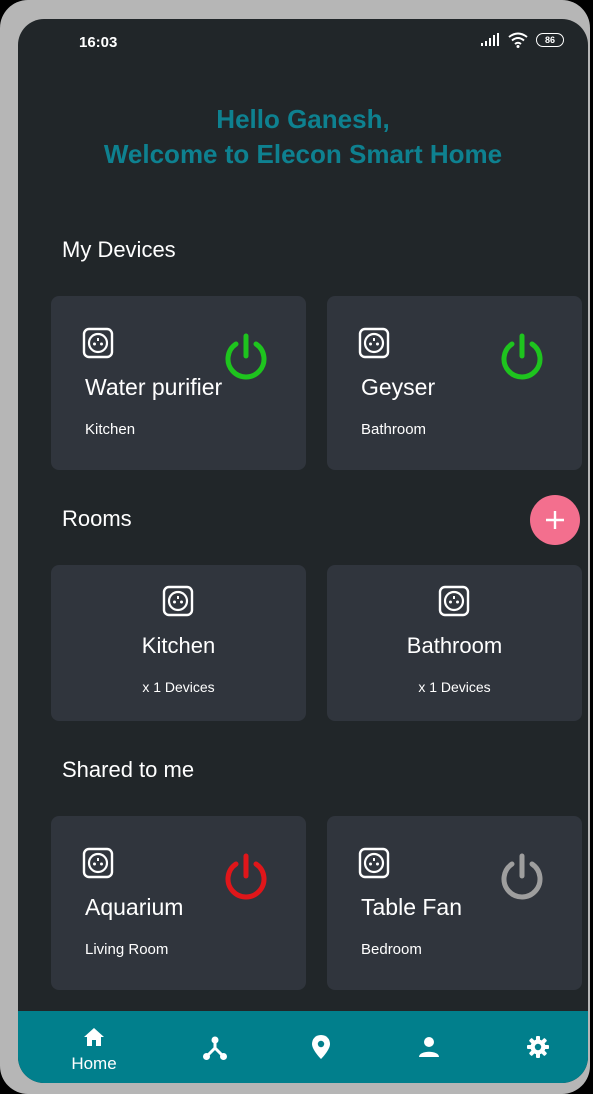 The width and height of the screenshot is (593, 1094). I want to click on shared-device-card: Table Fan Bedroom, so click(454, 903).